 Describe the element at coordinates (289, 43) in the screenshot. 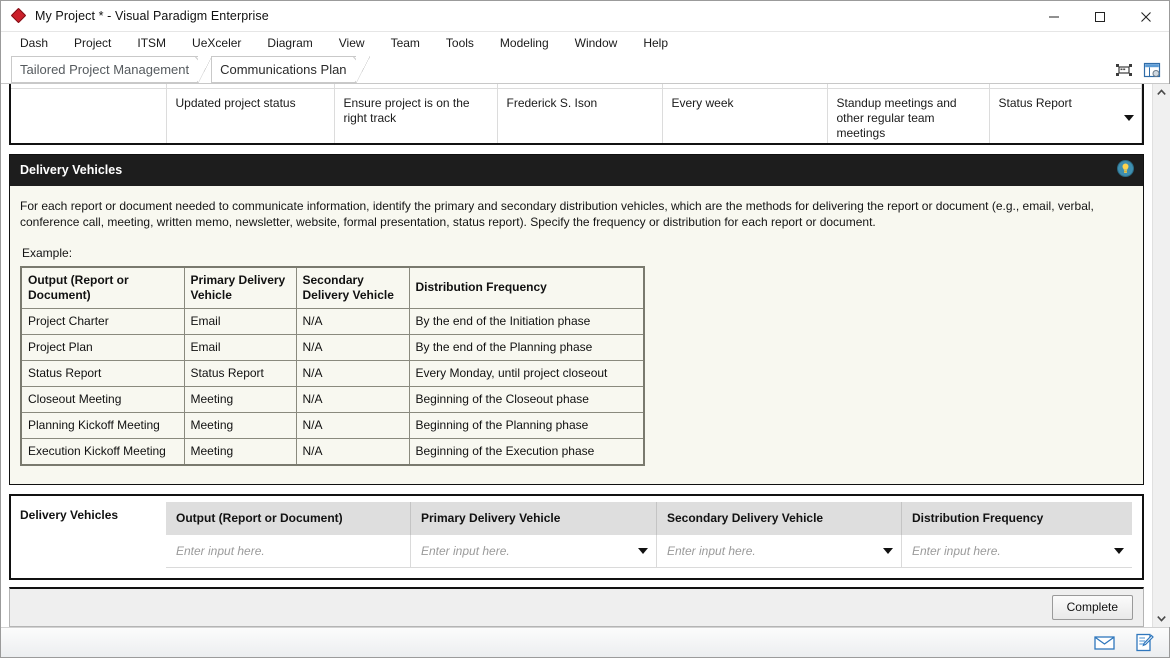

I see `menu-item-diagram: Diagram` at that location.